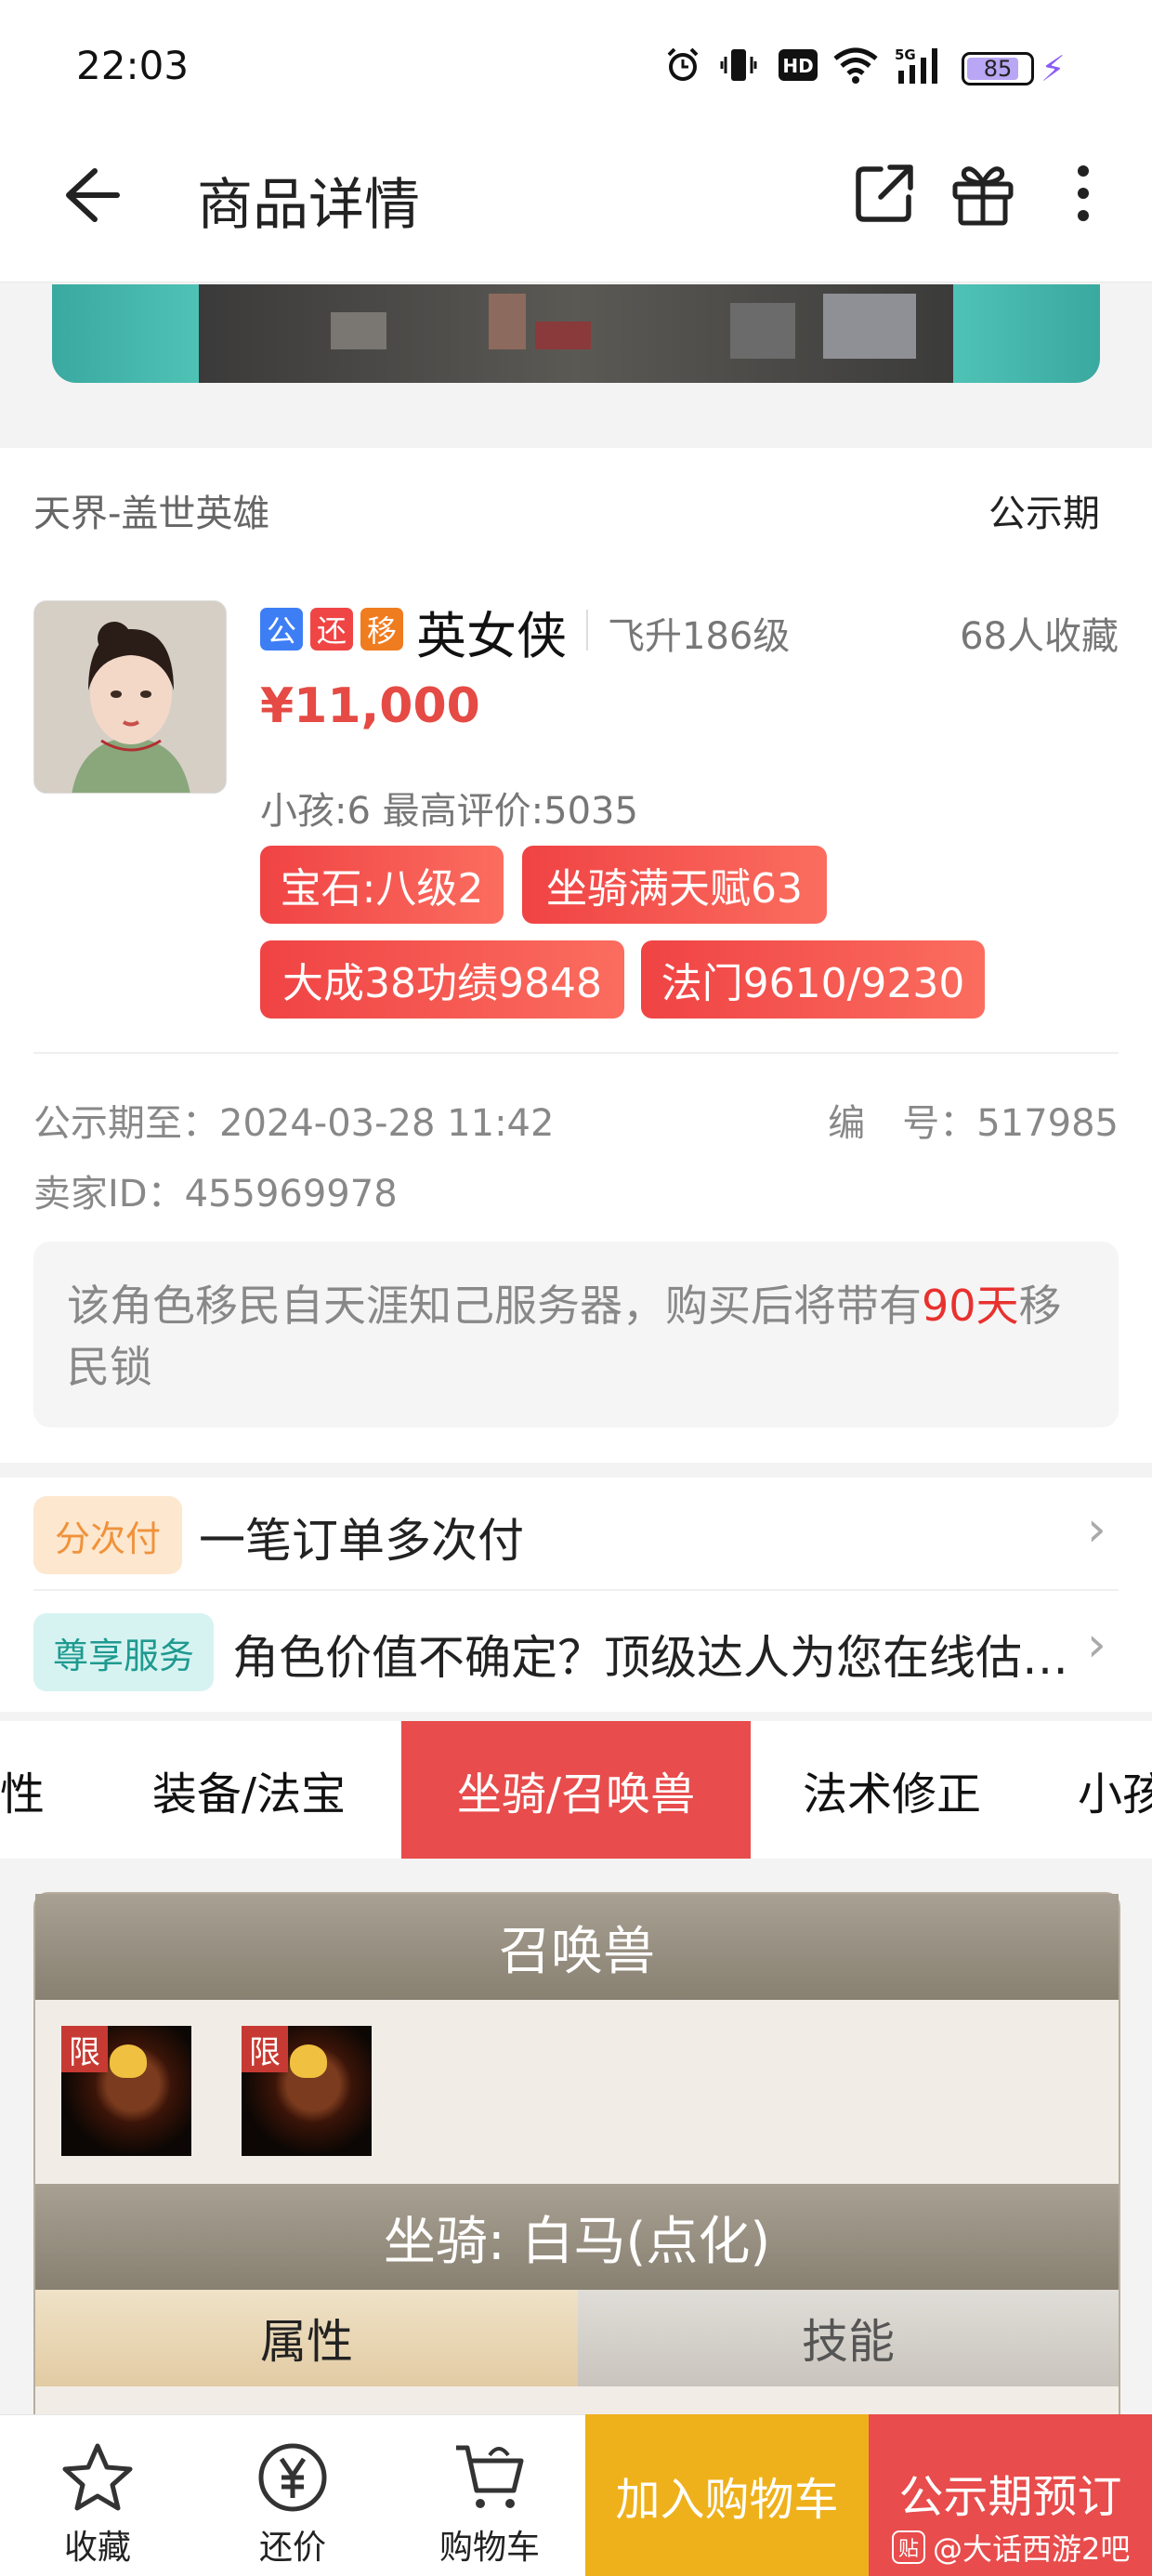 Image resolution: width=1152 pixels, height=2576 pixels. What do you see at coordinates (370, 706) in the screenshot?
I see `price: ¥11,000` at bounding box center [370, 706].